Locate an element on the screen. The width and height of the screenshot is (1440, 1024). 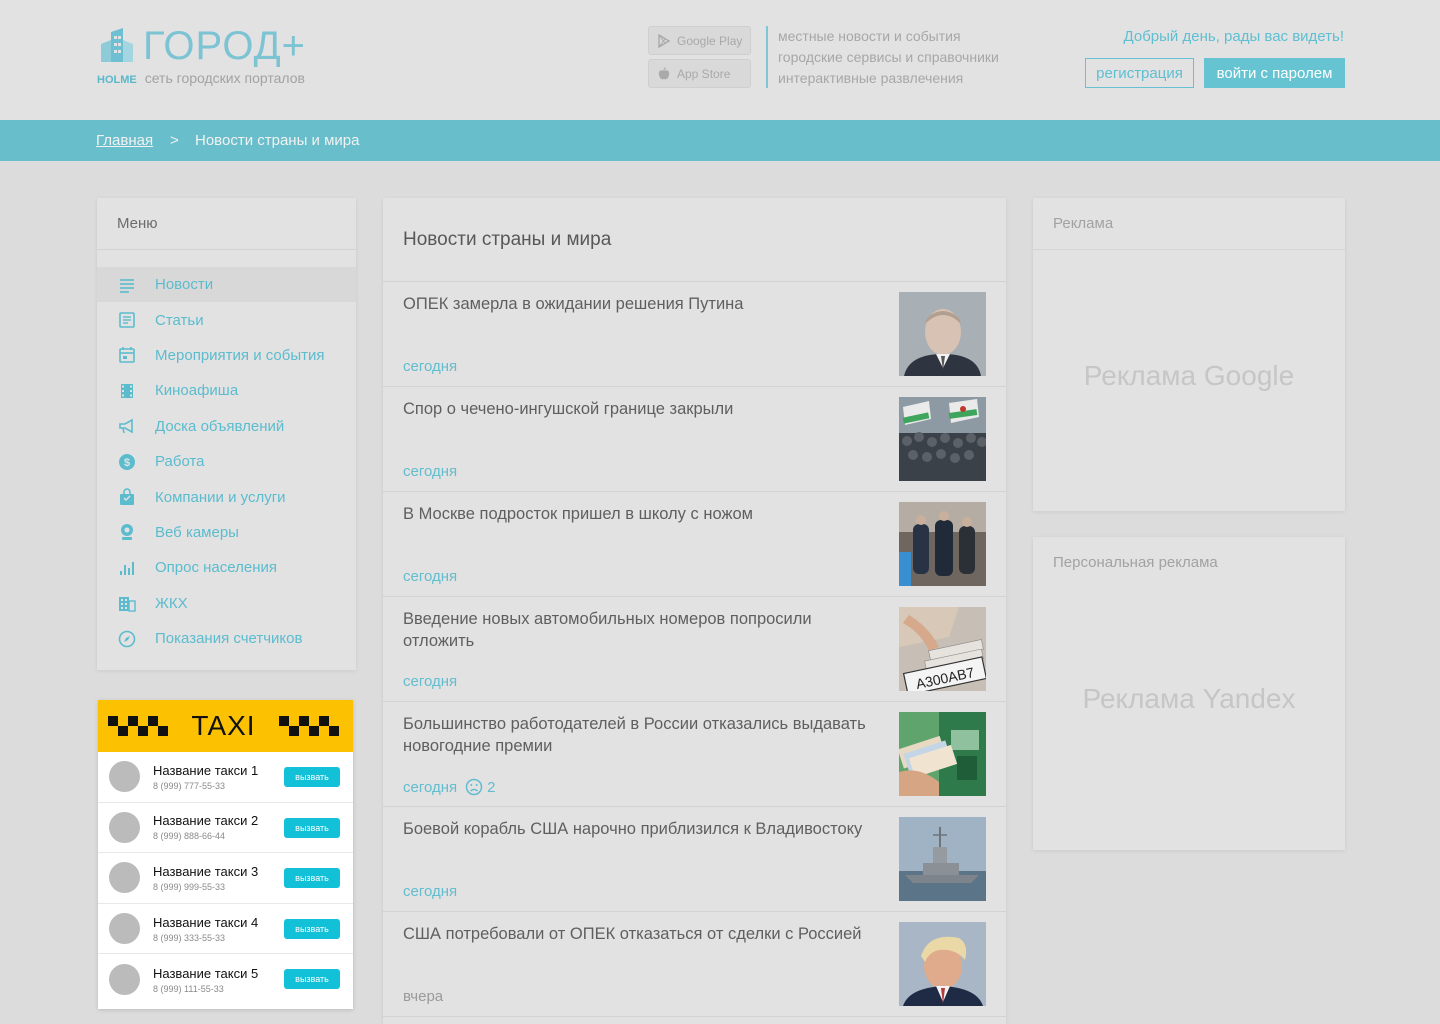
news-date: вчера is located at coordinates (423, 996).